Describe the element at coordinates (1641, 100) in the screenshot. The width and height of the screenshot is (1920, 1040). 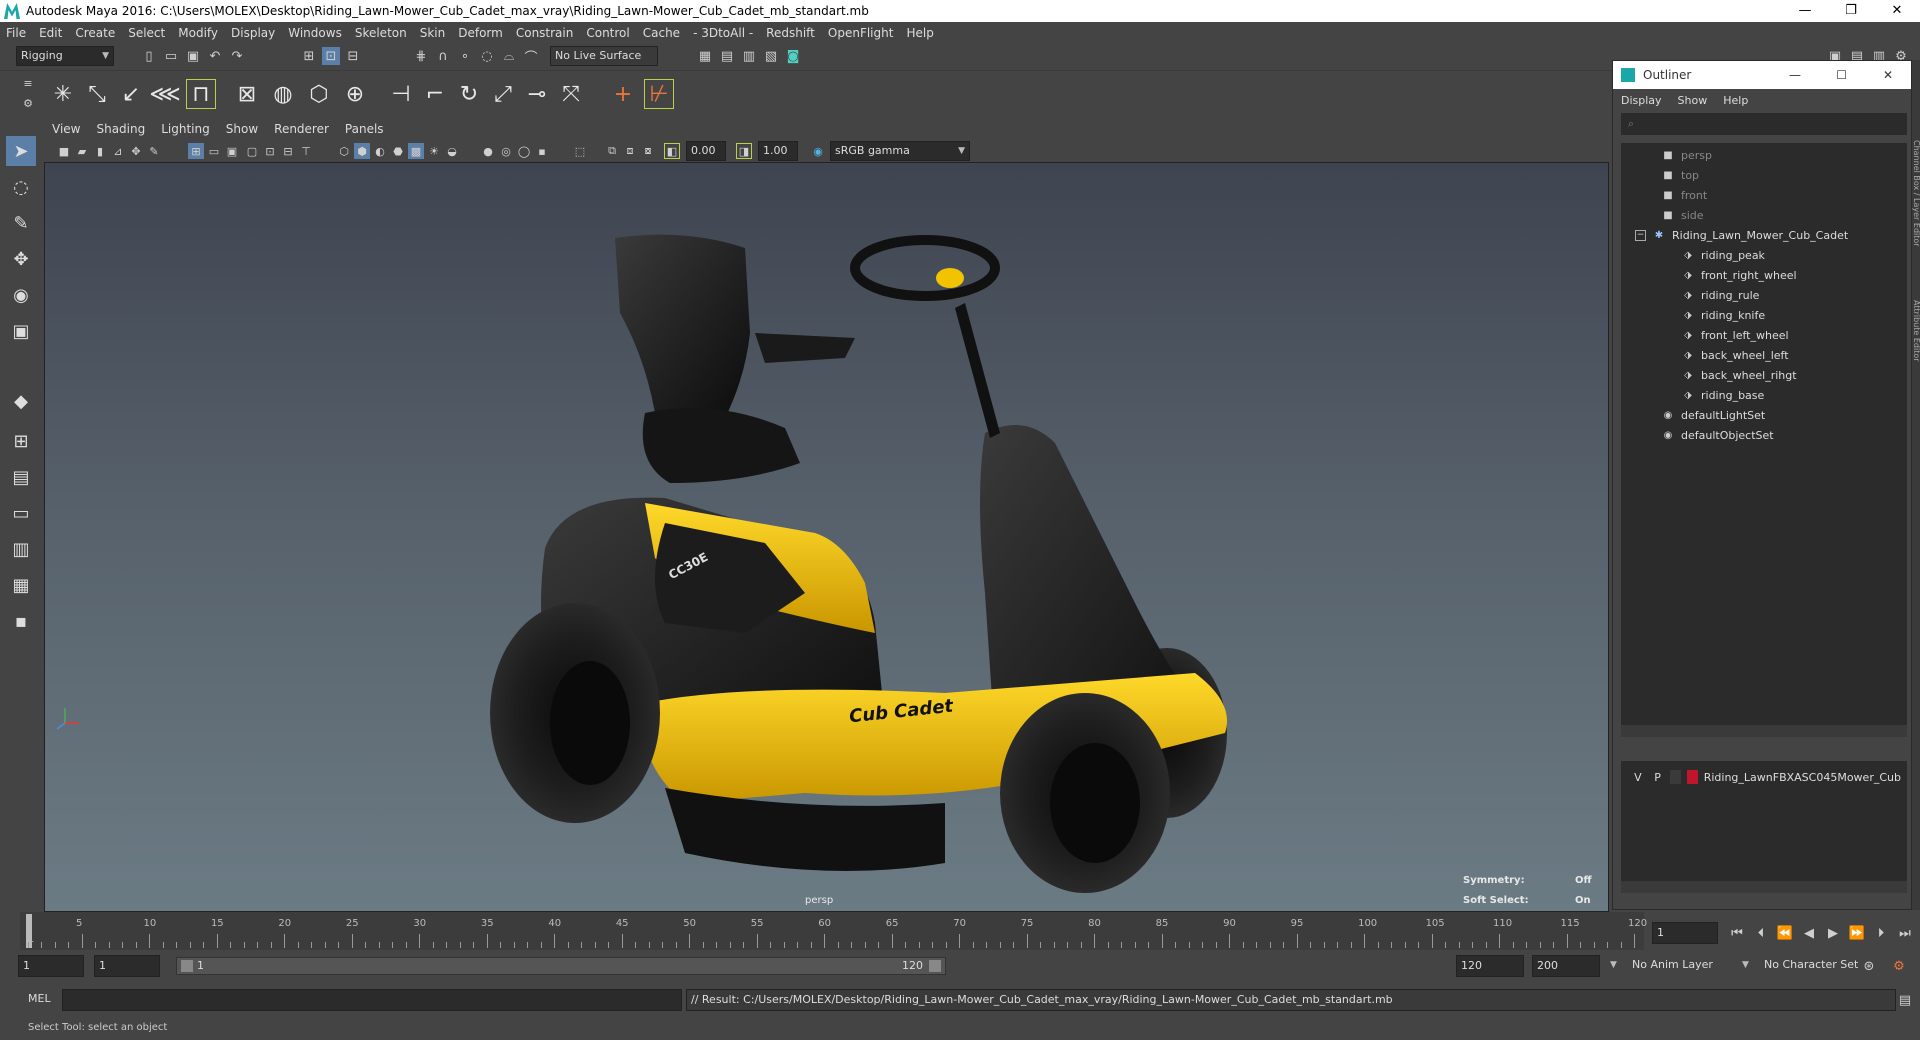
I see `outliner-menu-display: Display` at that location.